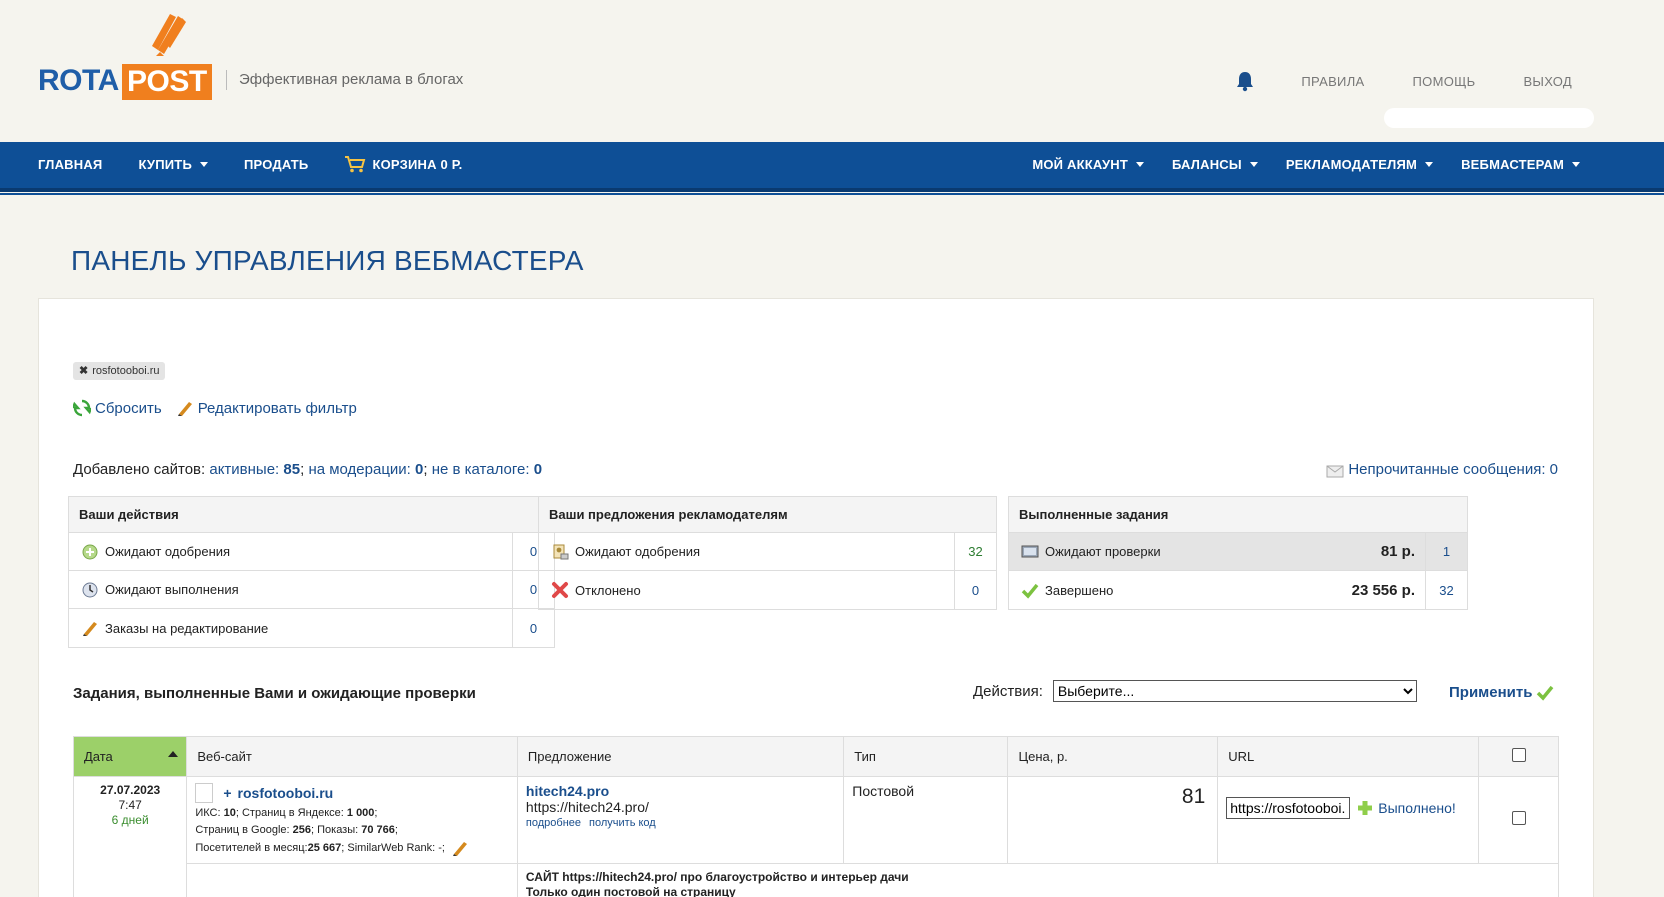 The height and width of the screenshot is (897, 1664). Describe the element at coordinates (254, 469) in the screenshot. I see `active-sites-link: активные: 85` at that location.